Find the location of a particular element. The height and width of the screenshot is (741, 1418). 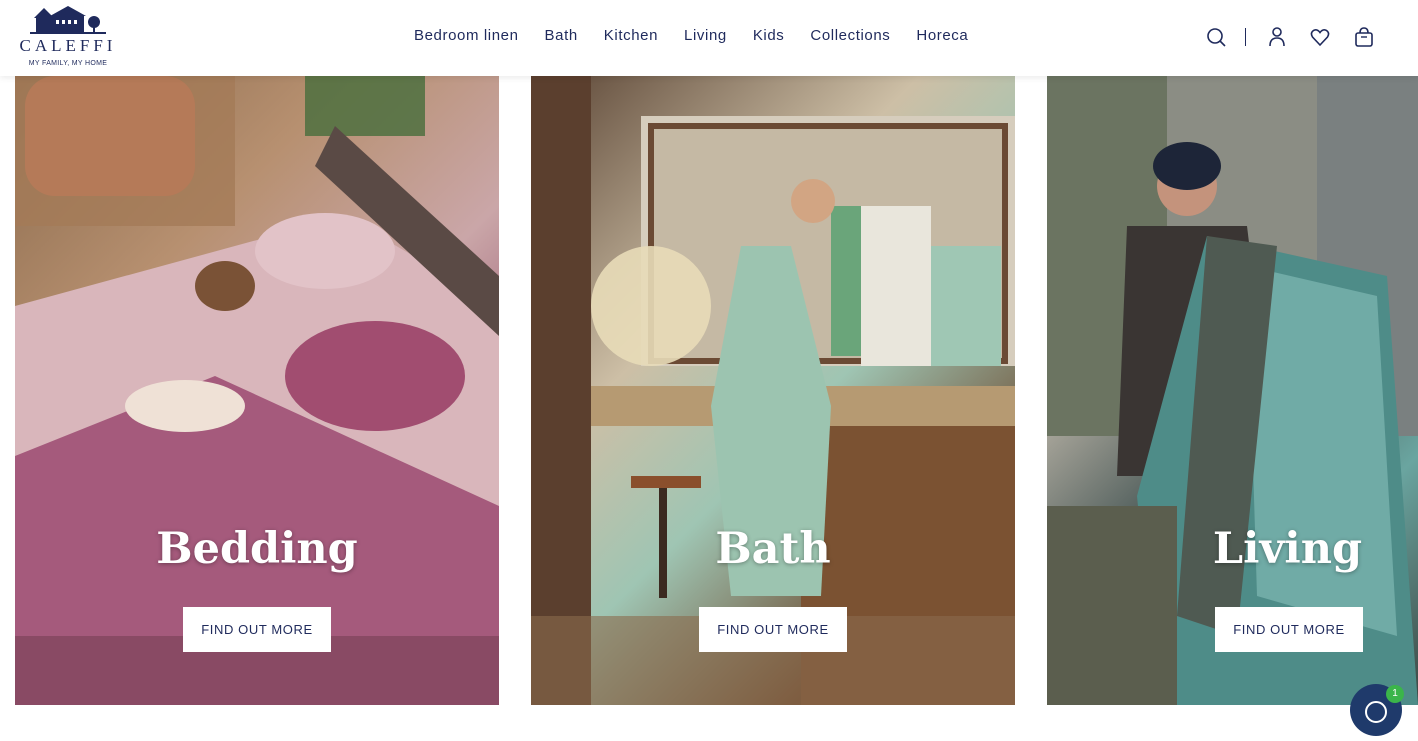

account-icon is located at coordinates (1277, 37).